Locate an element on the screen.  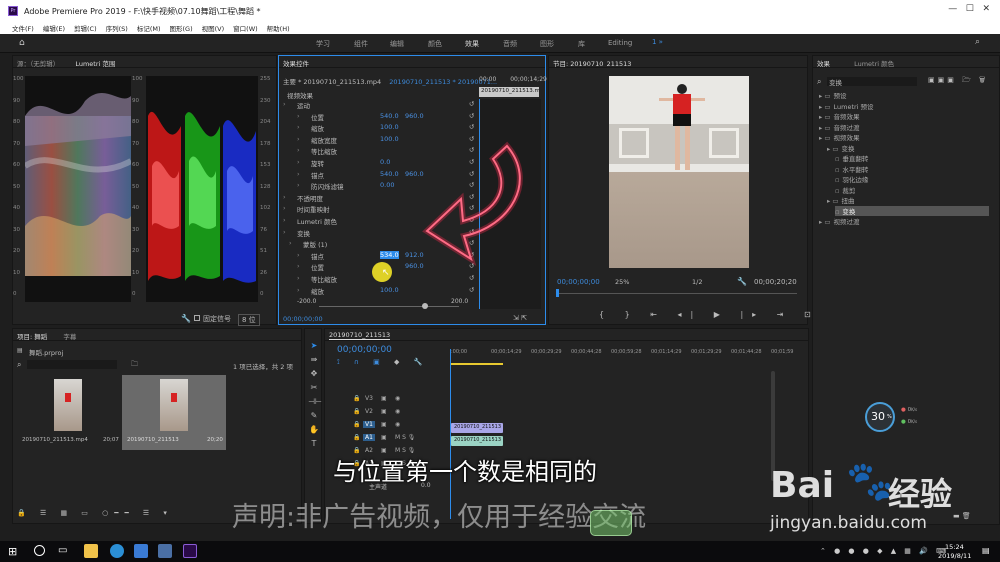
effects-tree-item: ▫ 垂直翻转 is located at coordinates (851, 158).